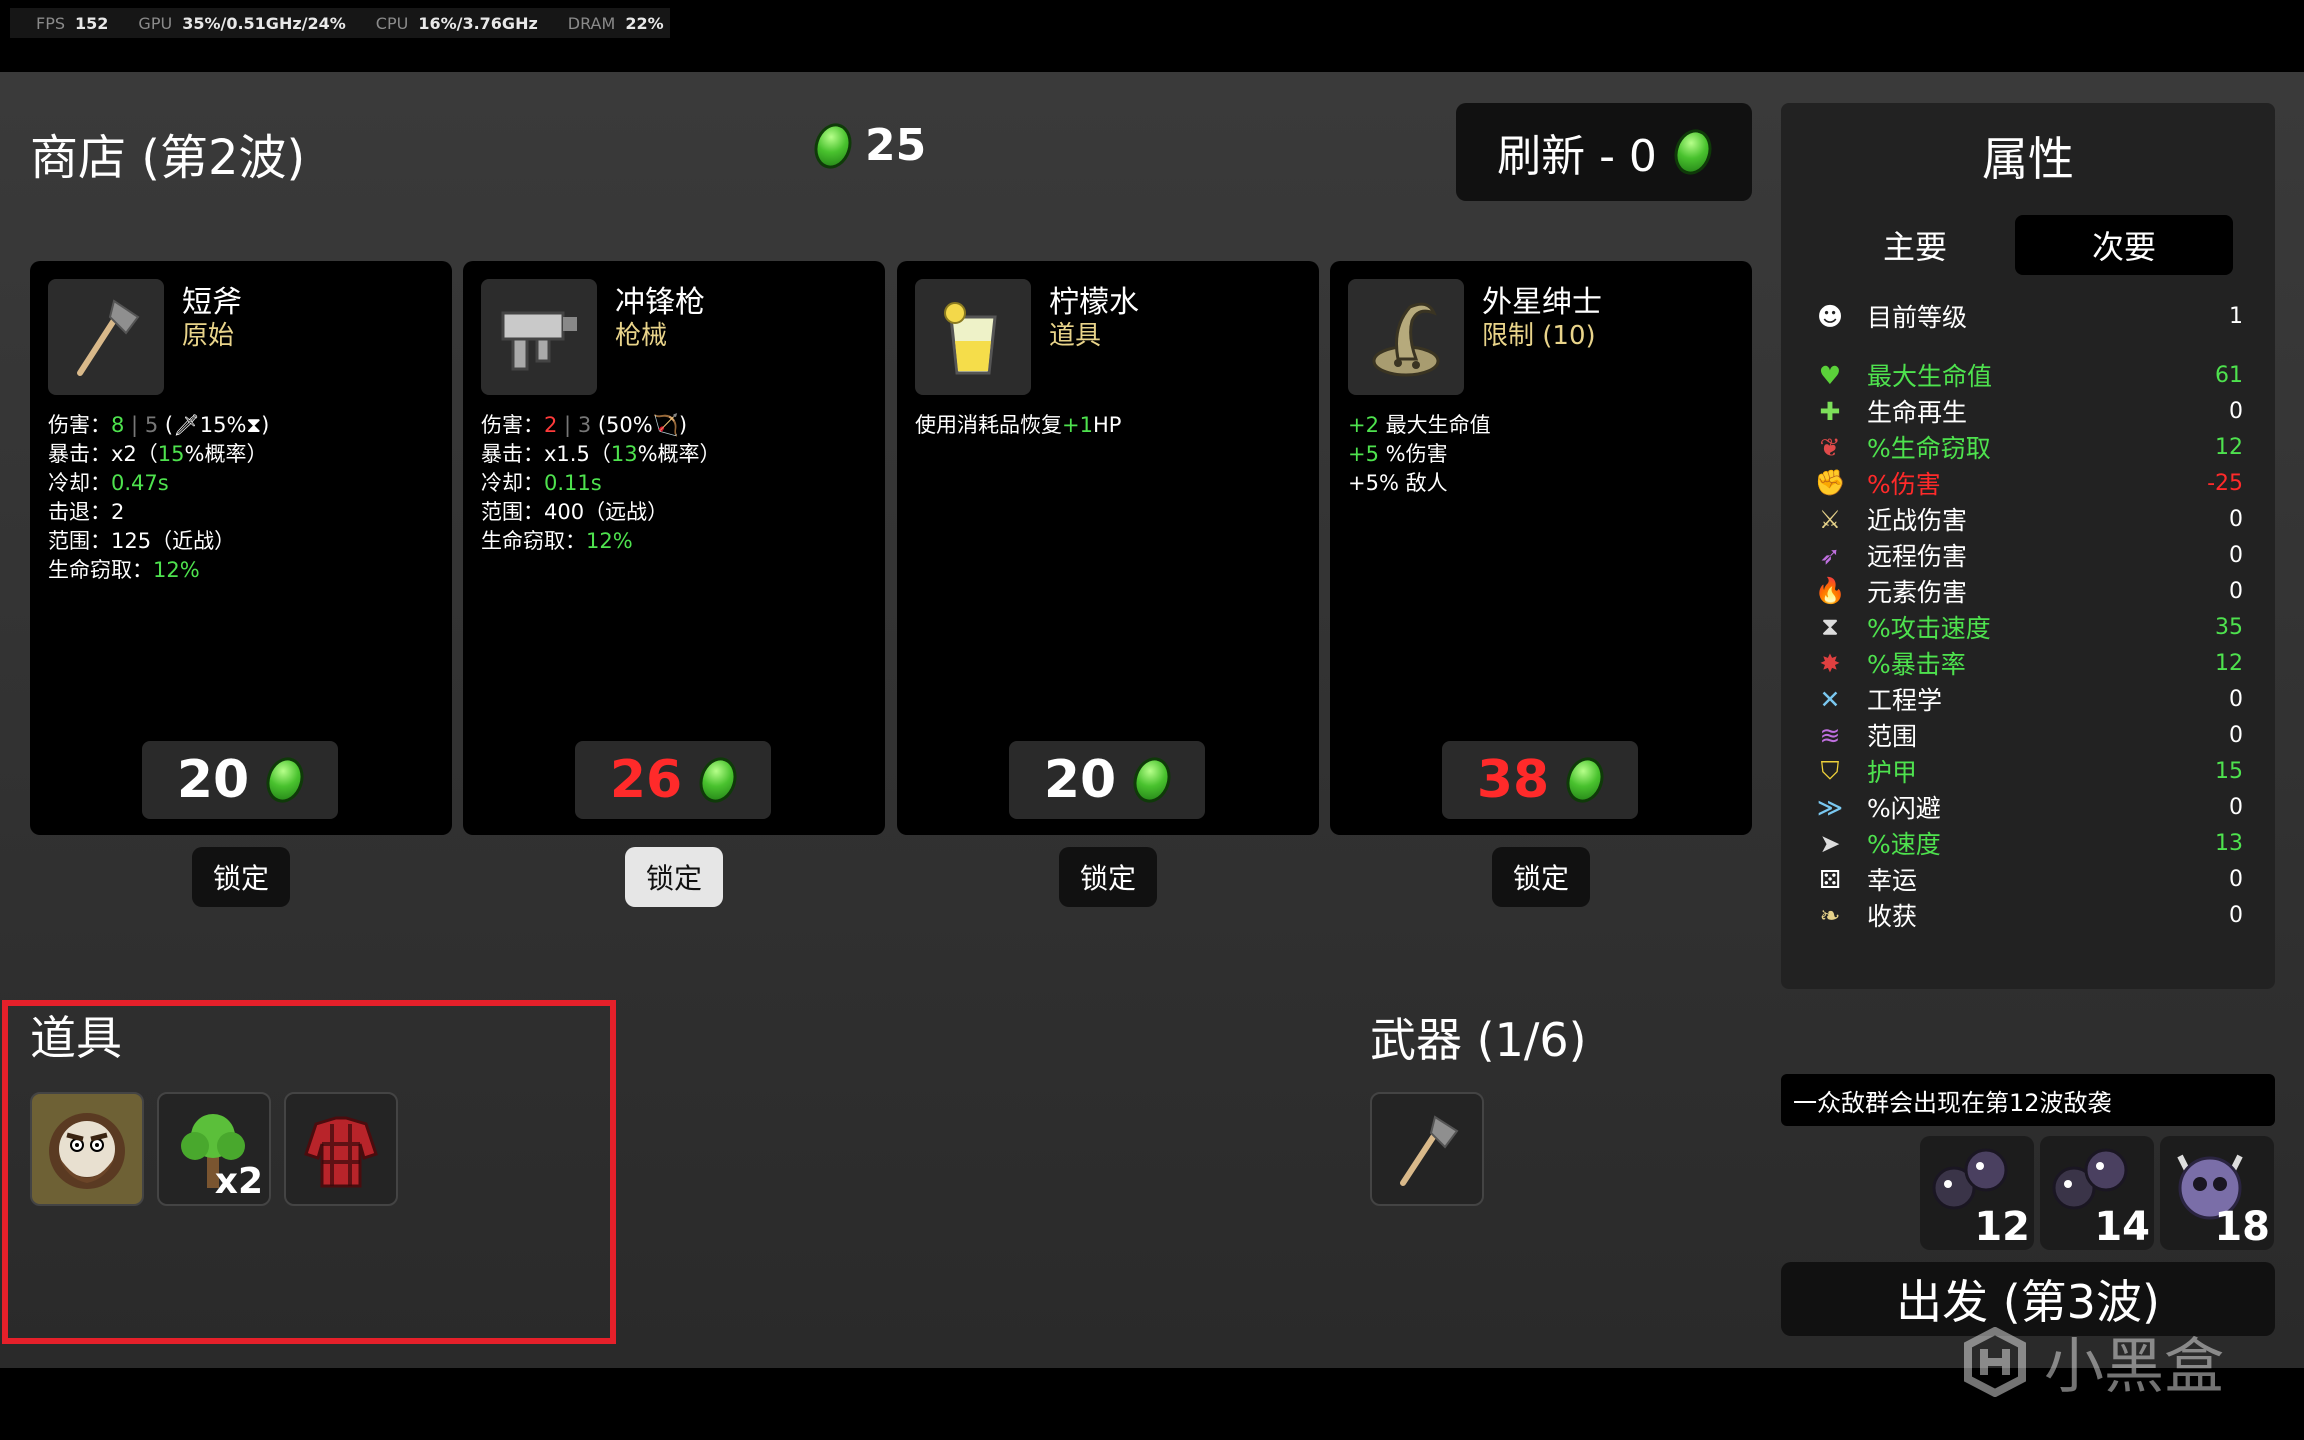 The image size is (2304, 1440). I want to click on armor-icon: ⛉, so click(1830, 770).